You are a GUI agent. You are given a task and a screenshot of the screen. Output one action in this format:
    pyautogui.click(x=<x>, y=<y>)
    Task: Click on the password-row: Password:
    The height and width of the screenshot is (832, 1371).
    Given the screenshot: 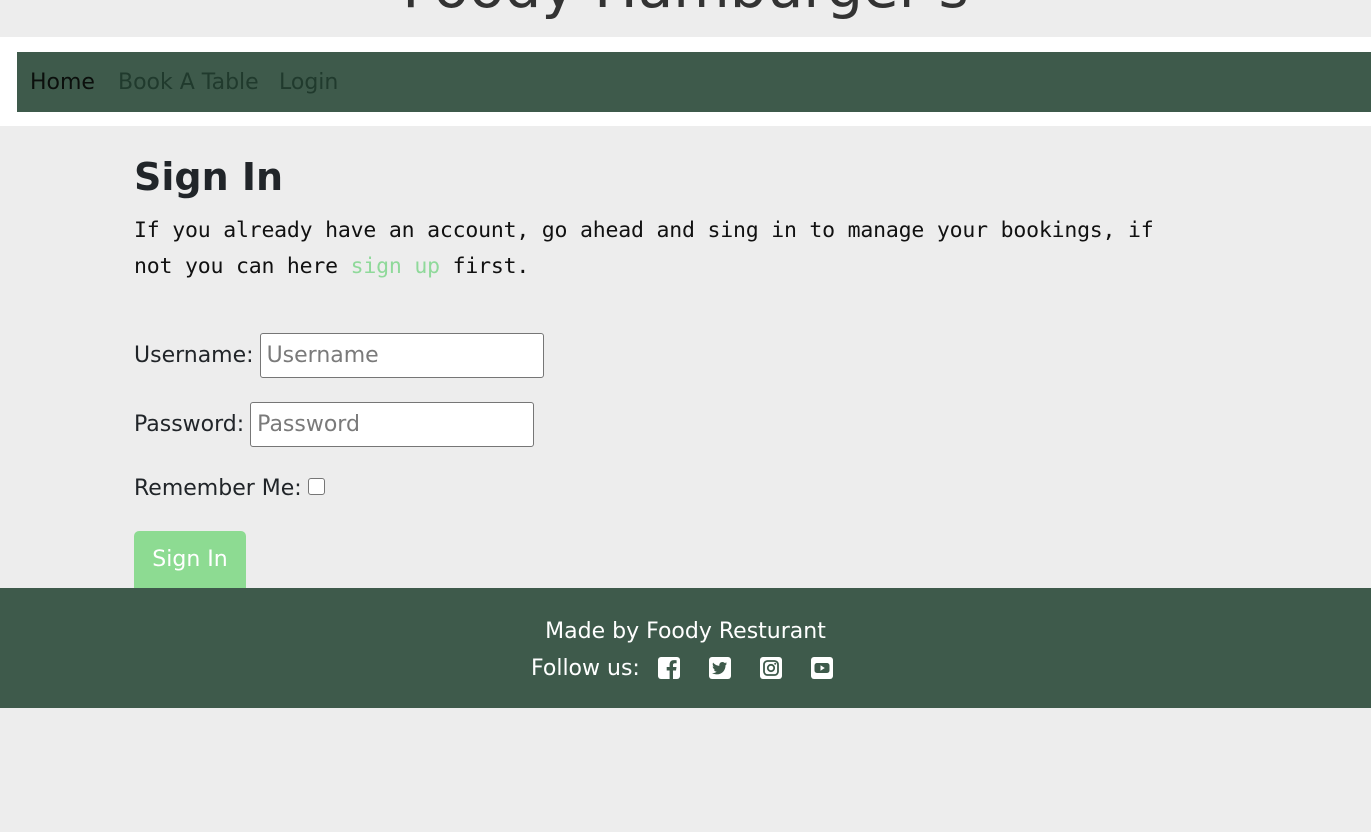 What is the action you would take?
    pyautogui.click(x=334, y=424)
    